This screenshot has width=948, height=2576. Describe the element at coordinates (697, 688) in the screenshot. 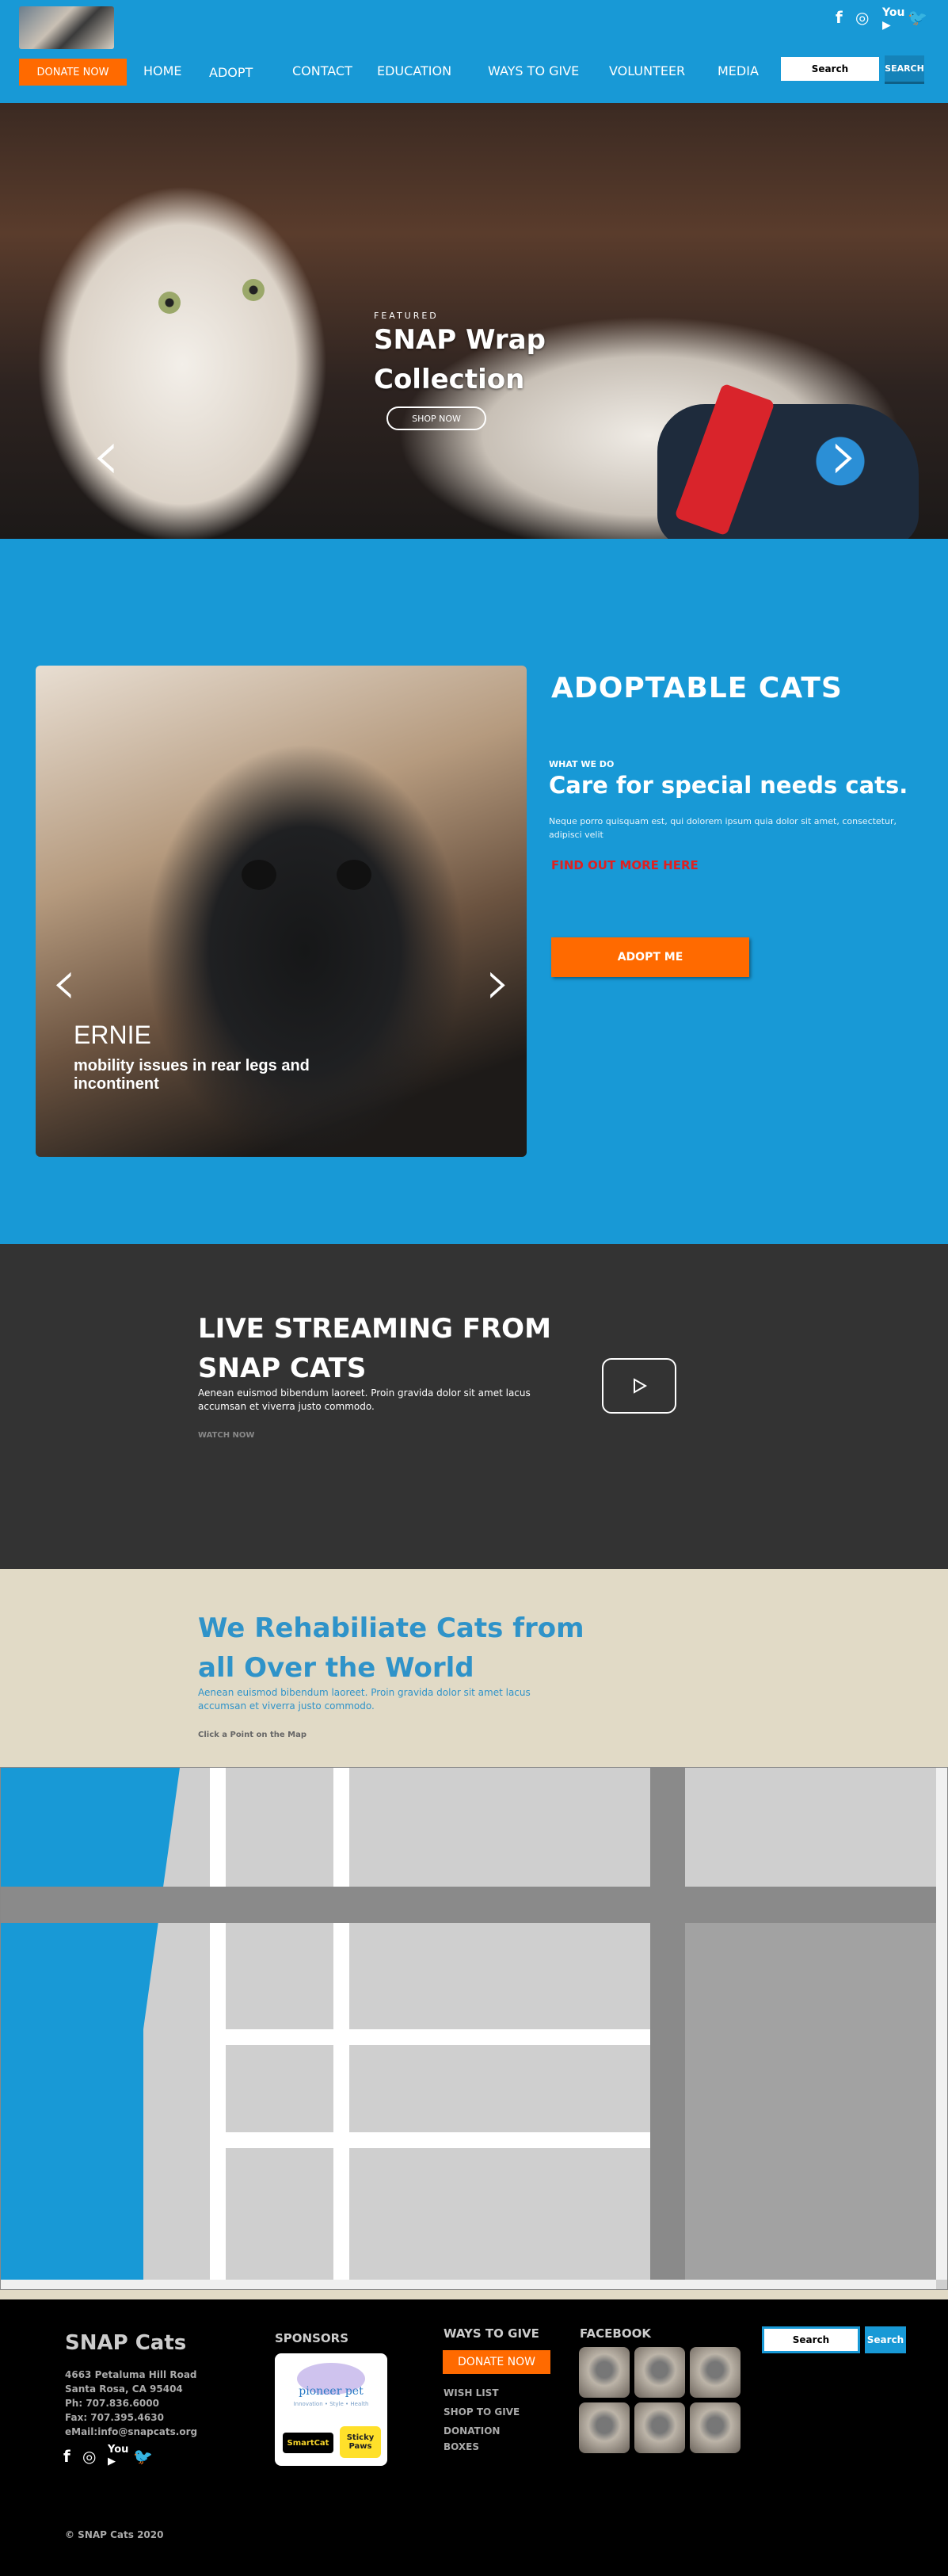

I see `adoptable-heading: ADOPTABLE CATS` at that location.